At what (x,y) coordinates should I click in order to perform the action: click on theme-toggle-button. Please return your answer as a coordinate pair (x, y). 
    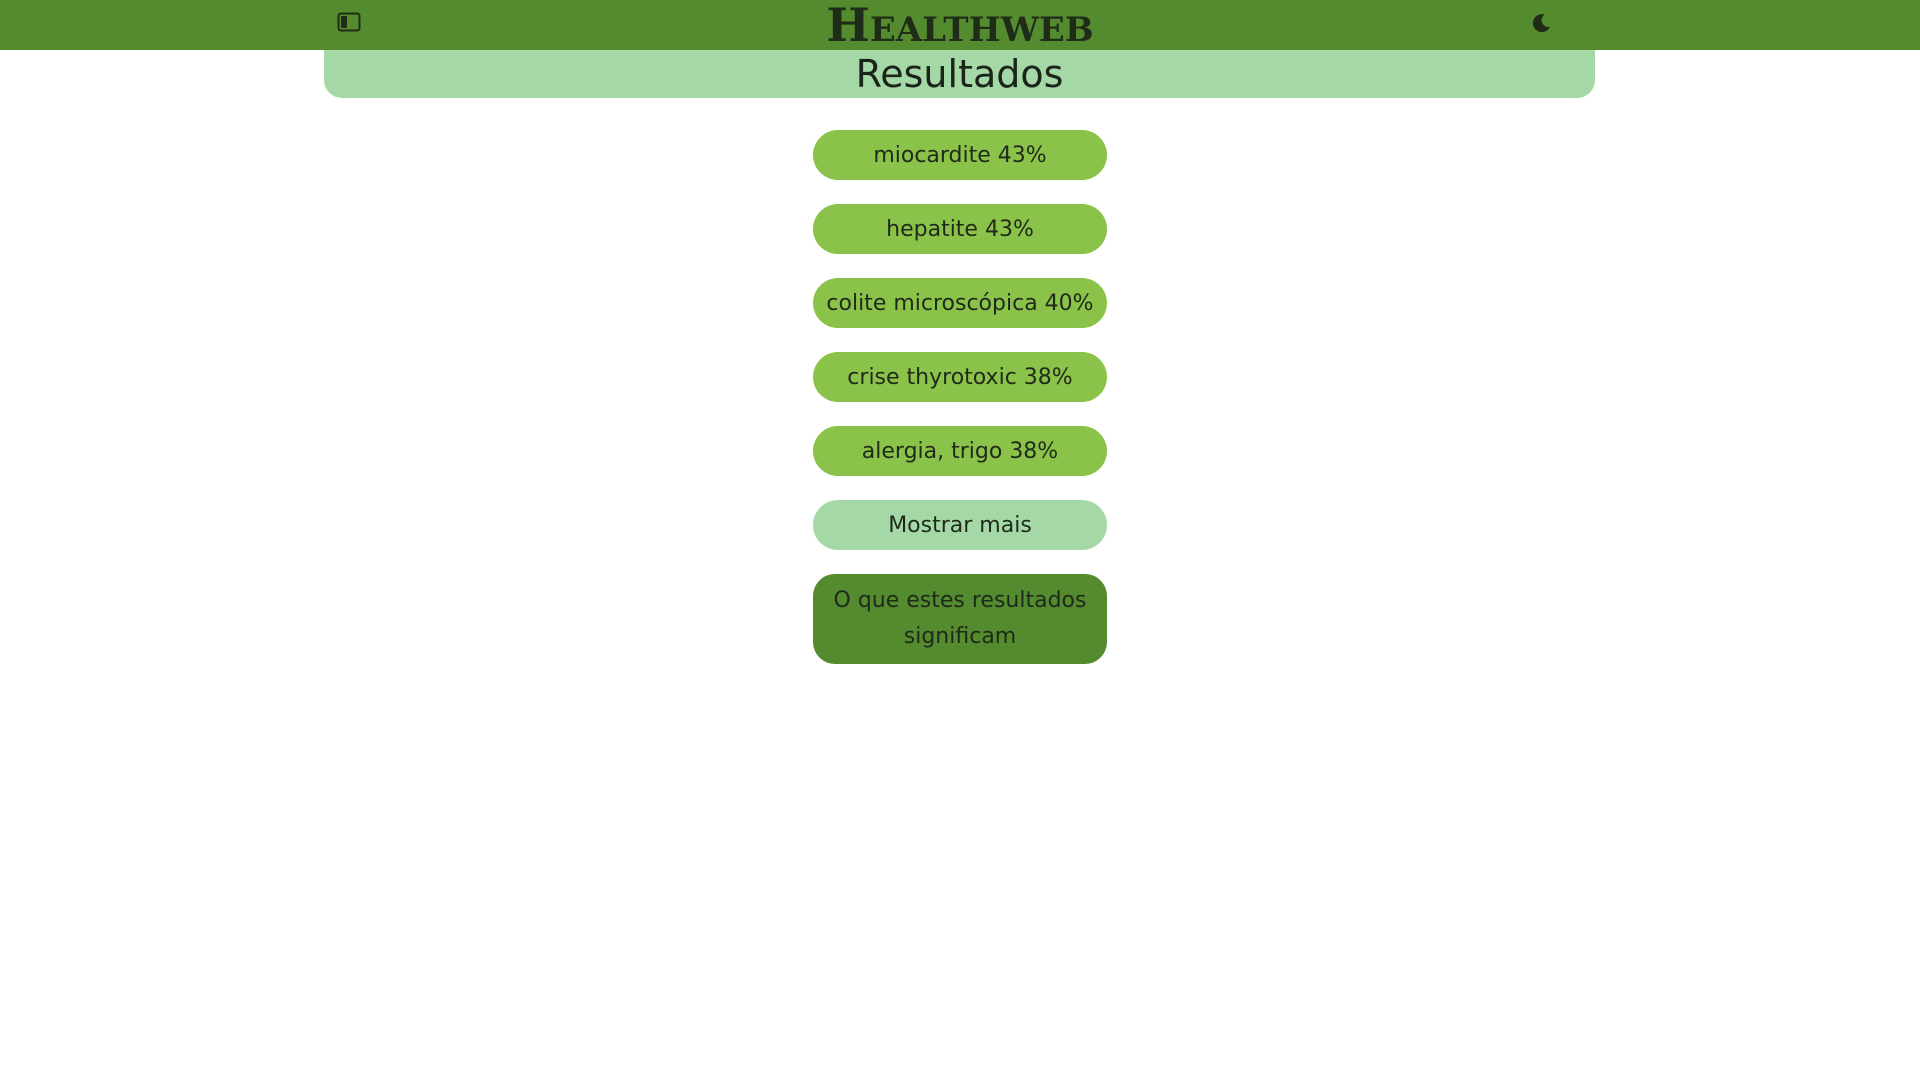
    Looking at the image, I should click on (1541, 23).